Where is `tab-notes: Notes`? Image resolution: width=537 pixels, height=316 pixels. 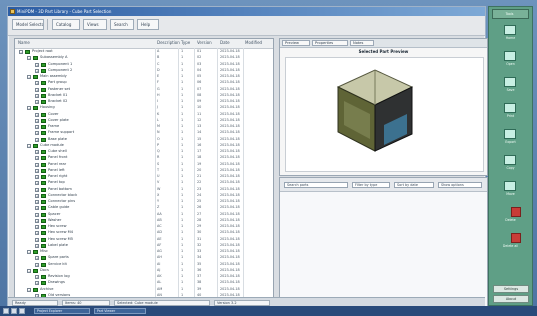 tab-notes: Notes is located at coordinates (362, 43).